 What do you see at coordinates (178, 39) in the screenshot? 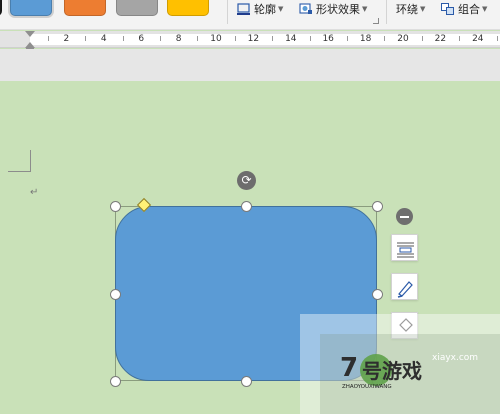
I see `ruler-number: 8` at bounding box center [178, 39].